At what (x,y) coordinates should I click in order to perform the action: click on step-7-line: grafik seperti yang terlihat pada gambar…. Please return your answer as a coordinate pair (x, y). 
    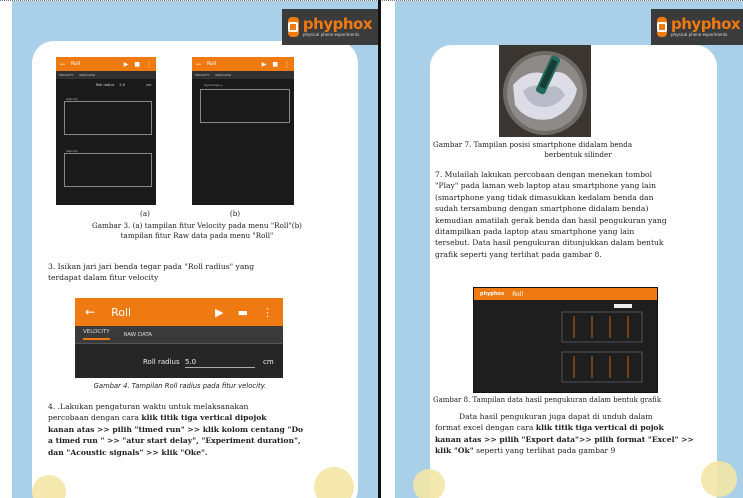
    Looking at the image, I should click on (518, 254).